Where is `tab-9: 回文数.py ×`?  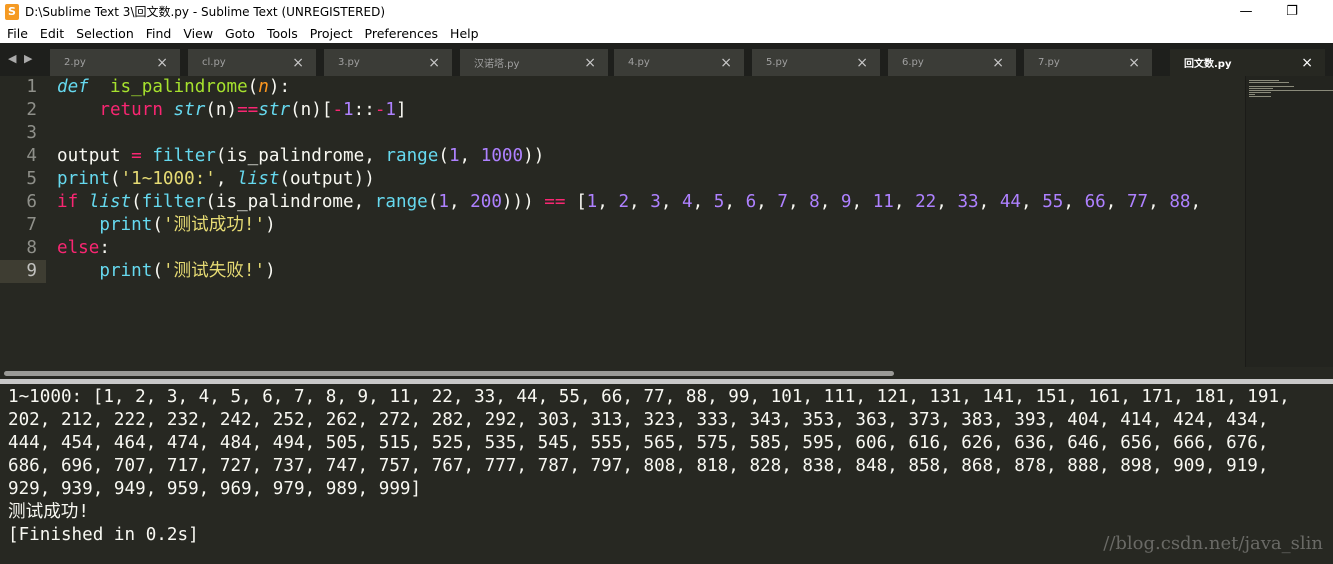
tab-9: 回文数.py × is located at coordinates (1247, 62).